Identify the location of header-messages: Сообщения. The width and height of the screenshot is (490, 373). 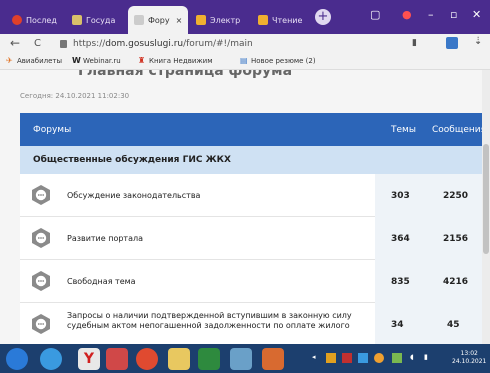
(457, 130).